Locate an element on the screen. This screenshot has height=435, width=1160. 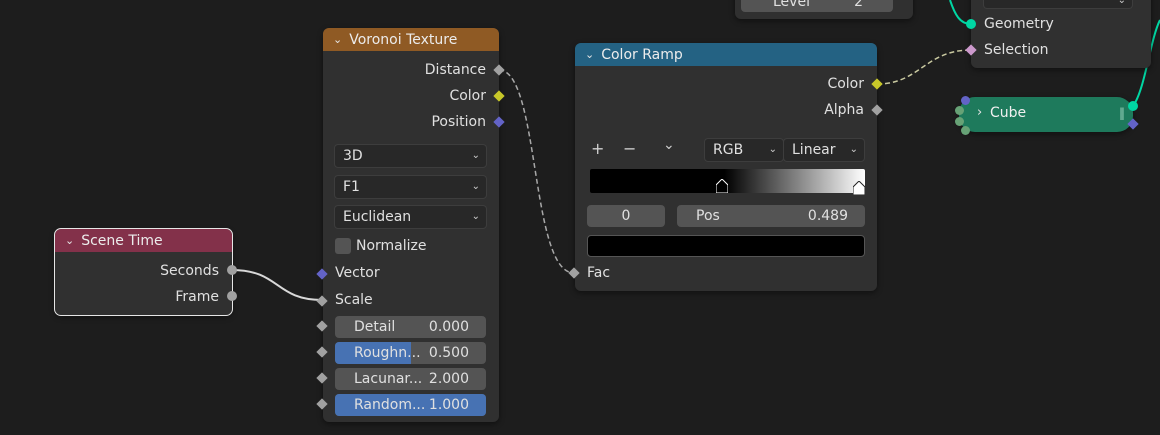
randomness-field: Random... 1.000 is located at coordinates (410, 405).